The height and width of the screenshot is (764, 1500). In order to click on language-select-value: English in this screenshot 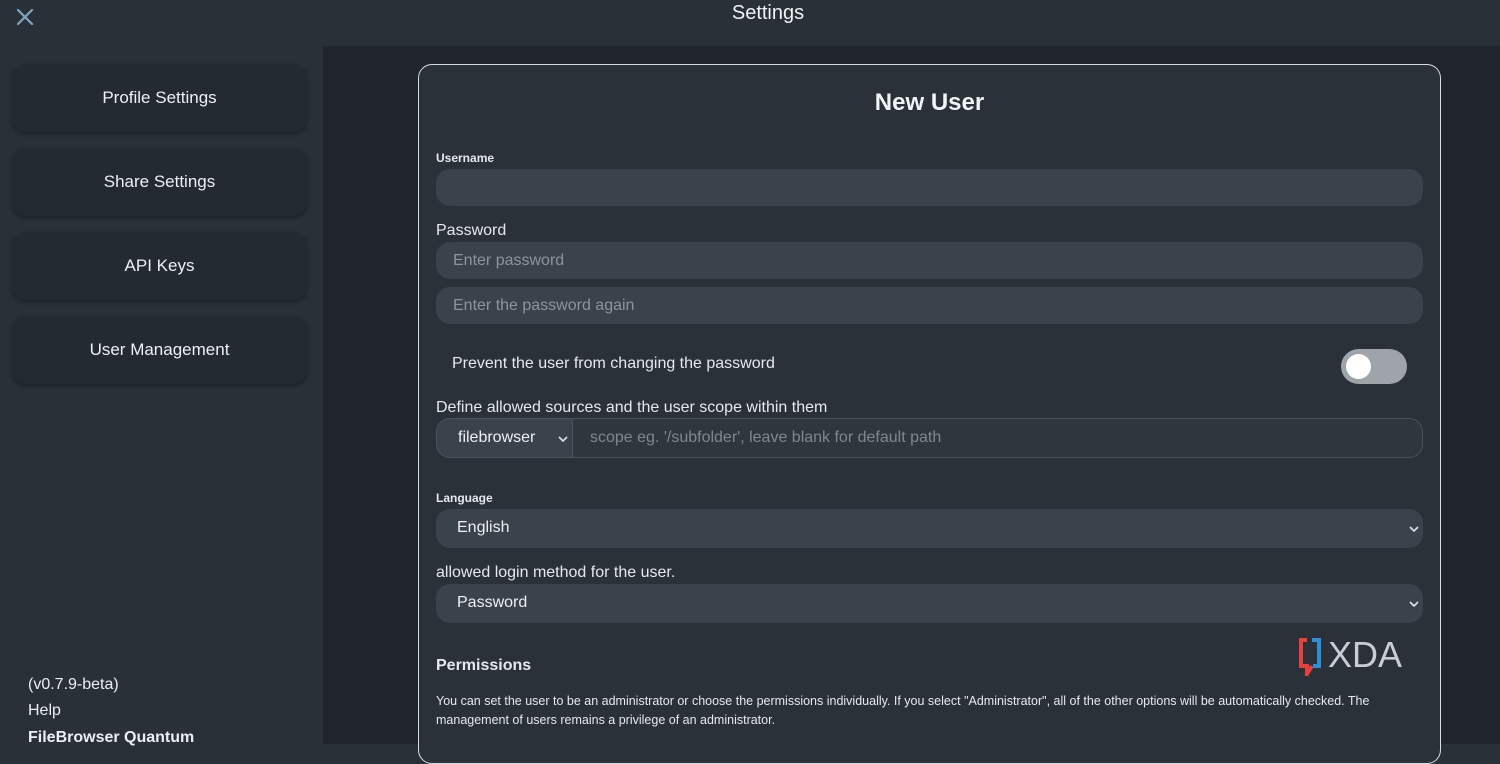, I will do `click(483, 527)`.